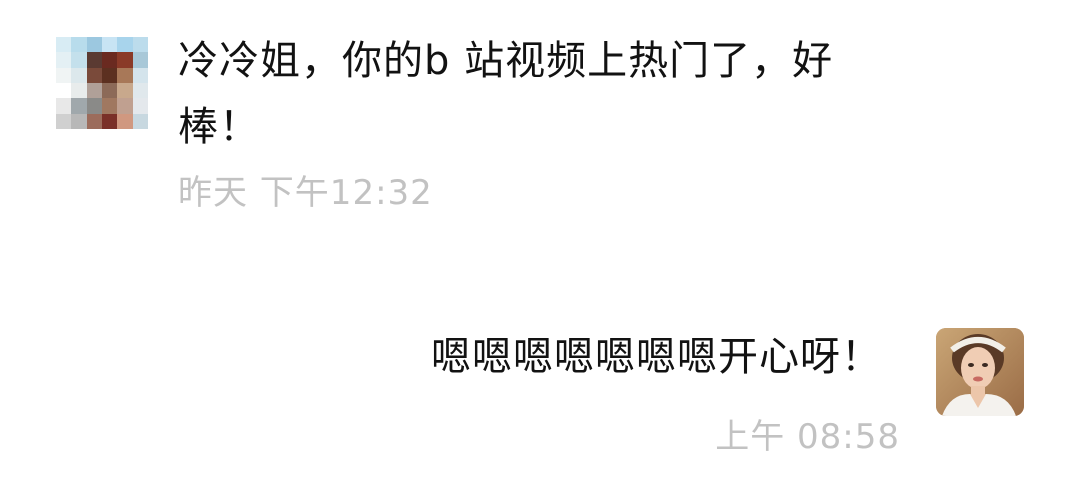  What do you see at coordinates (807, 437) in the screenshot?
I see `outgoing-message-timestamp: 上午 08:58` at bounding box center [807, 437].